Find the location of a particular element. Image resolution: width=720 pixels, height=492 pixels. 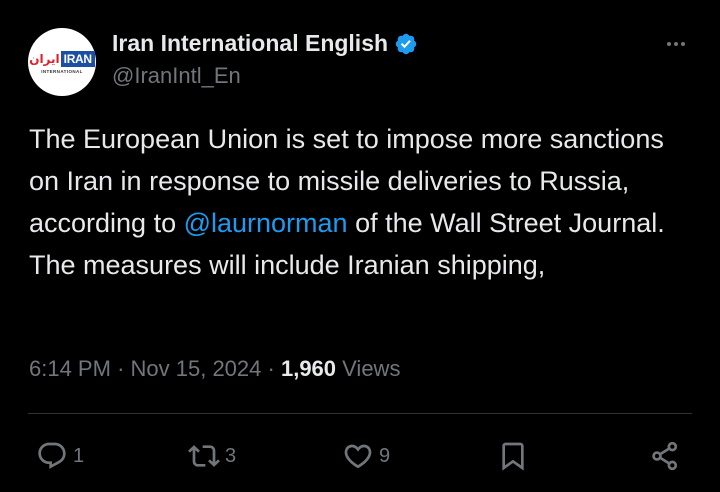

bookmark-button is located at coordinates (513, 456).